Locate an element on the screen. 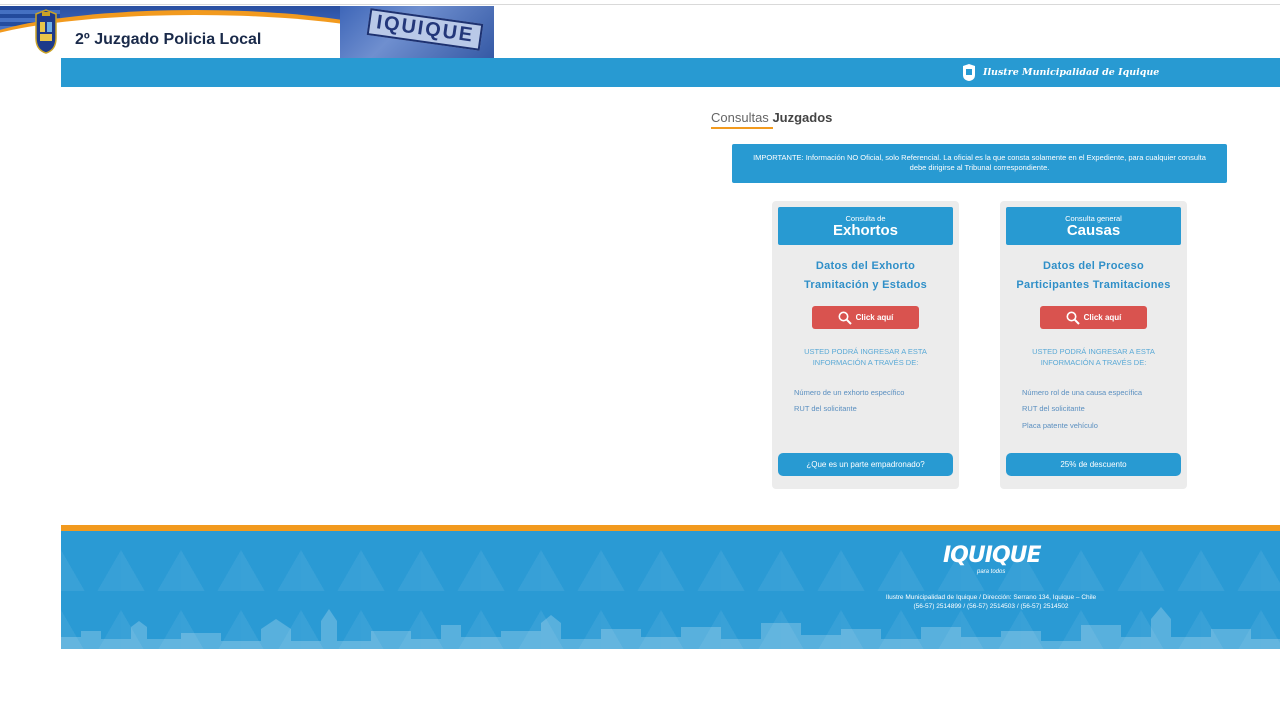 The image size is (1280, 712). municipality-bar: Ilustre Municipalidad de Iquique is located at coordinates (670, 72).